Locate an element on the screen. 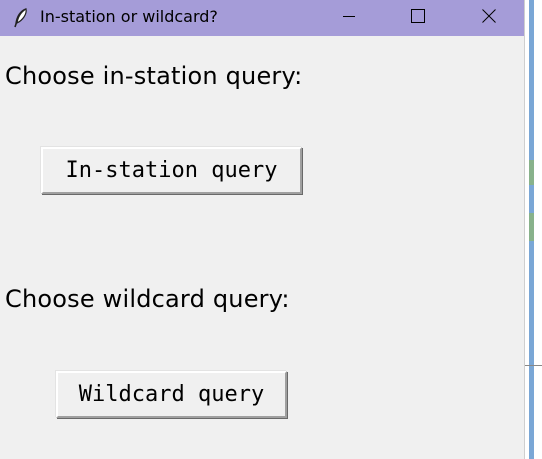 The width and height of the screenshot is (542, 459). close-button is located at coordinates (489, 18).